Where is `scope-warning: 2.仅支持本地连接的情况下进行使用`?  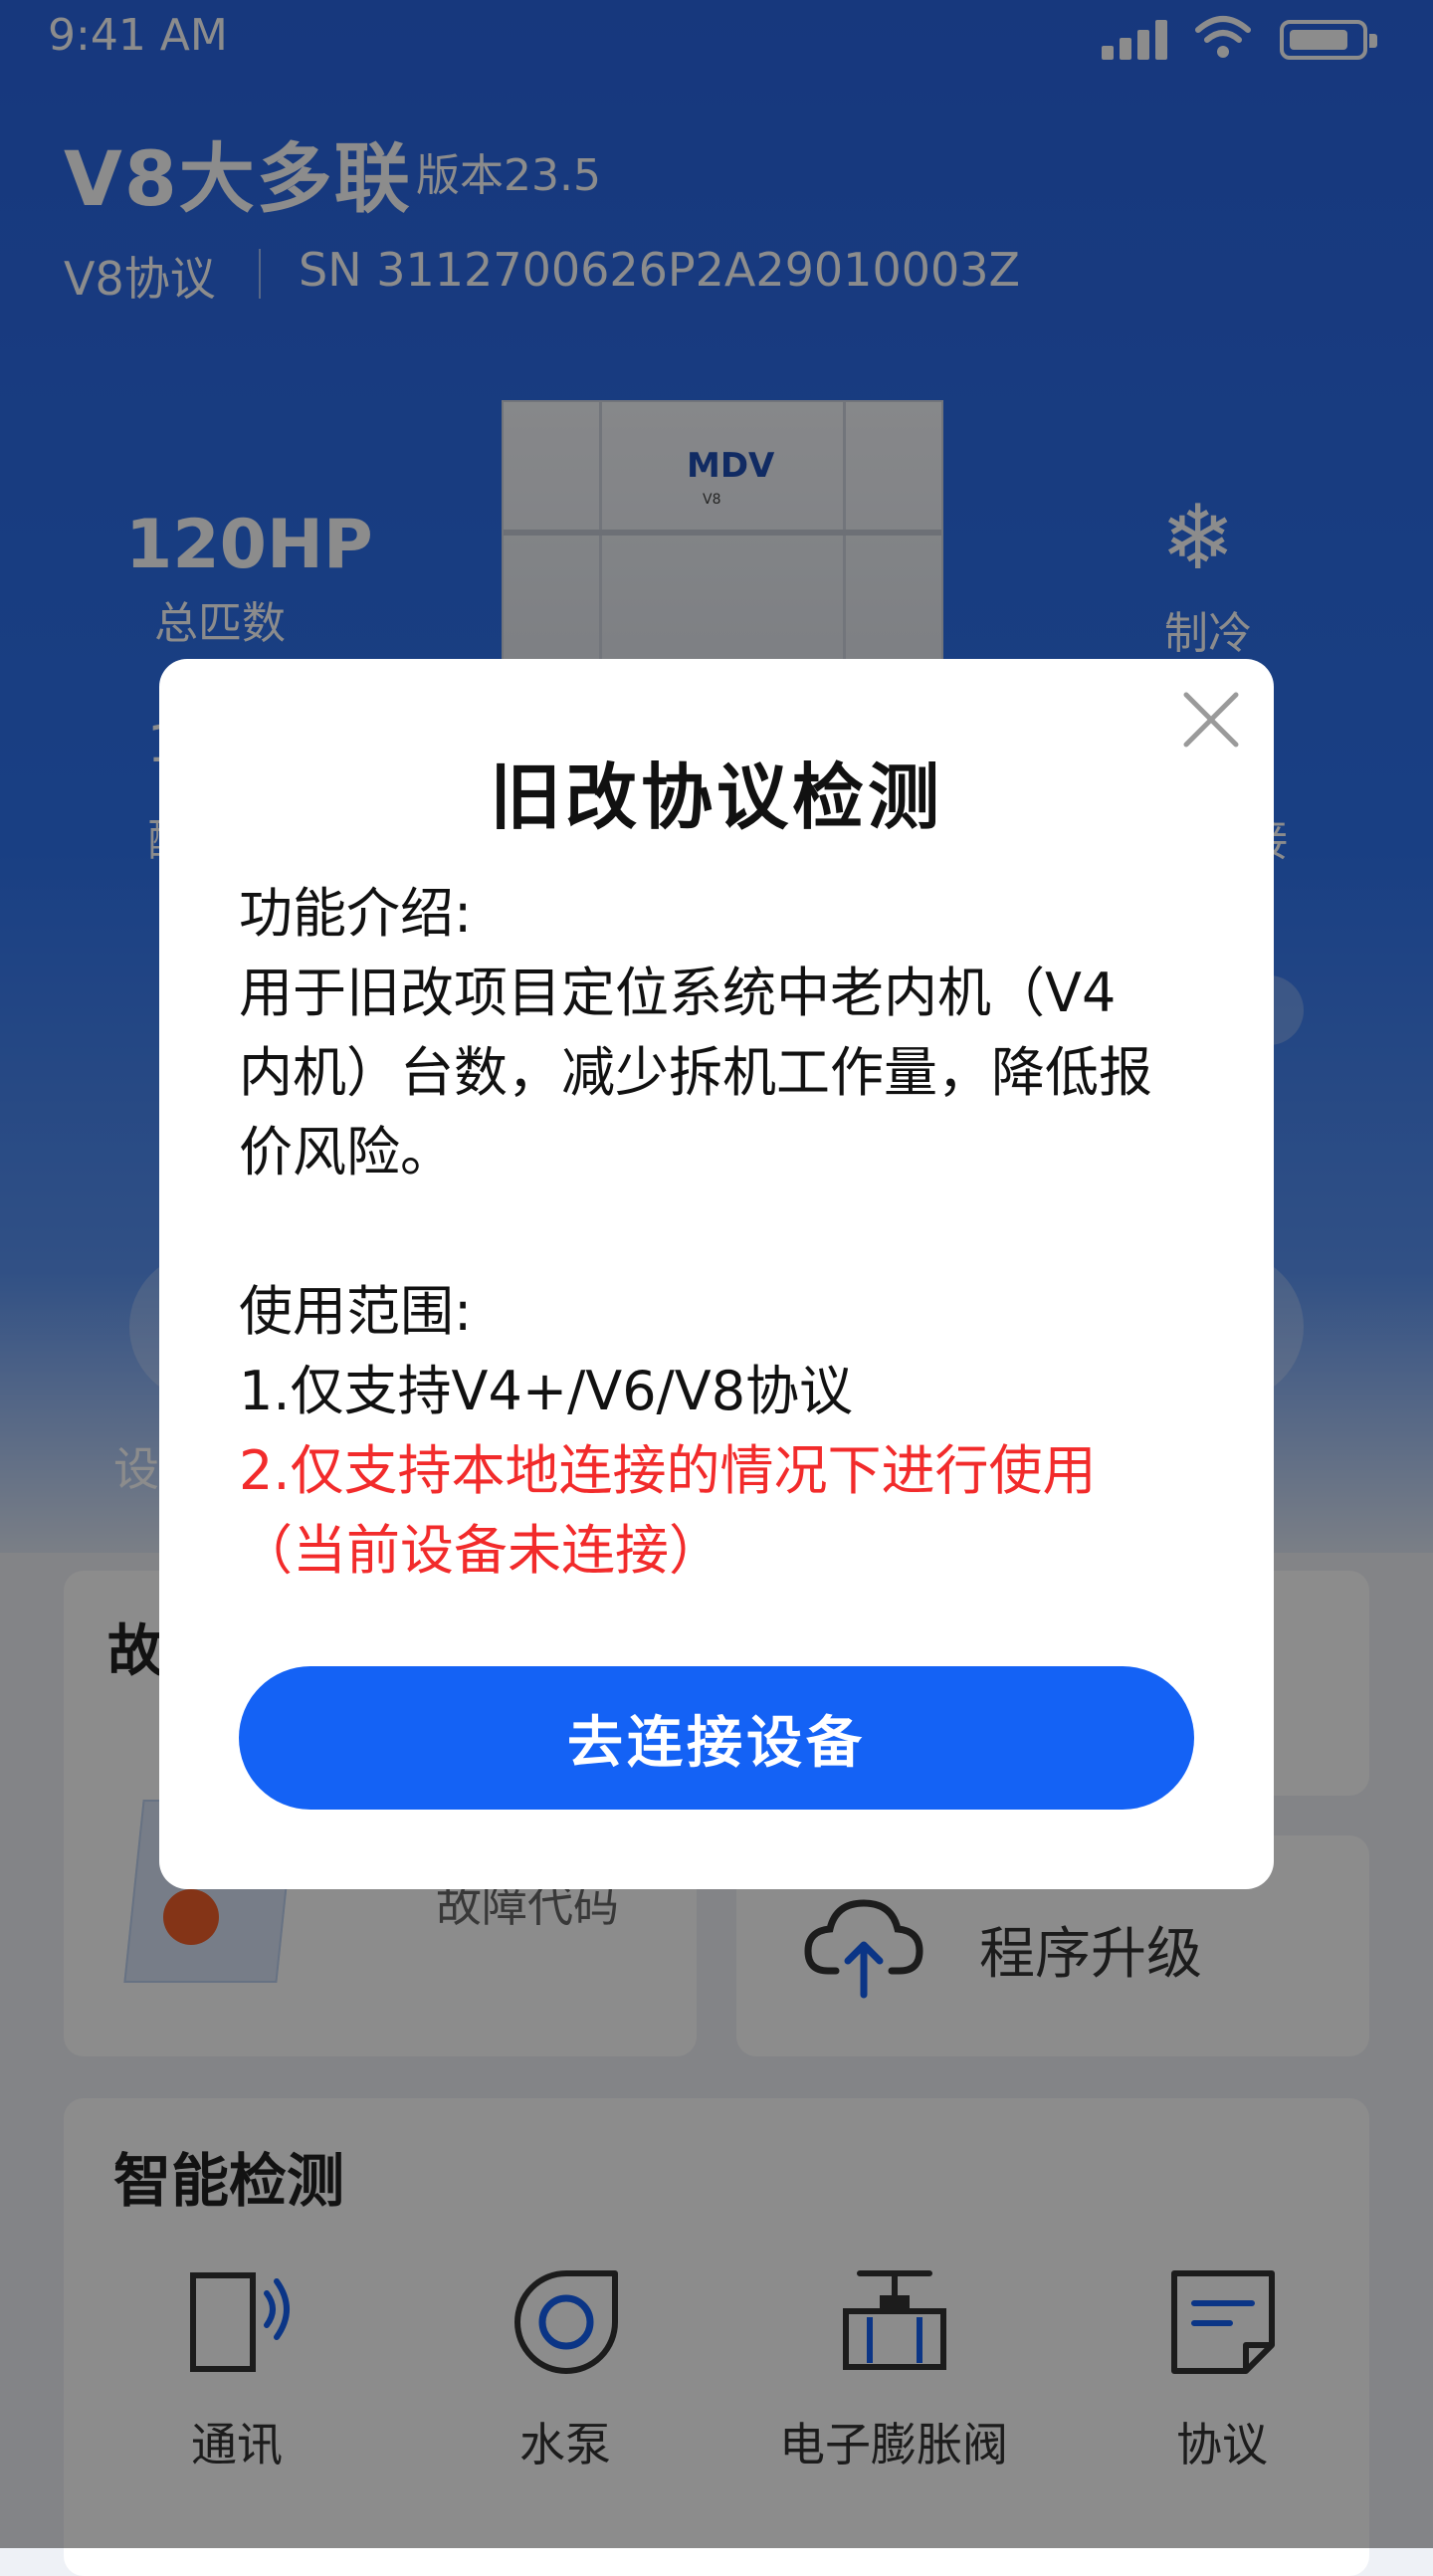
scope-warning: 2.仅支持本地连接的情况下进行使用 is located at coordinates (668, 1470).